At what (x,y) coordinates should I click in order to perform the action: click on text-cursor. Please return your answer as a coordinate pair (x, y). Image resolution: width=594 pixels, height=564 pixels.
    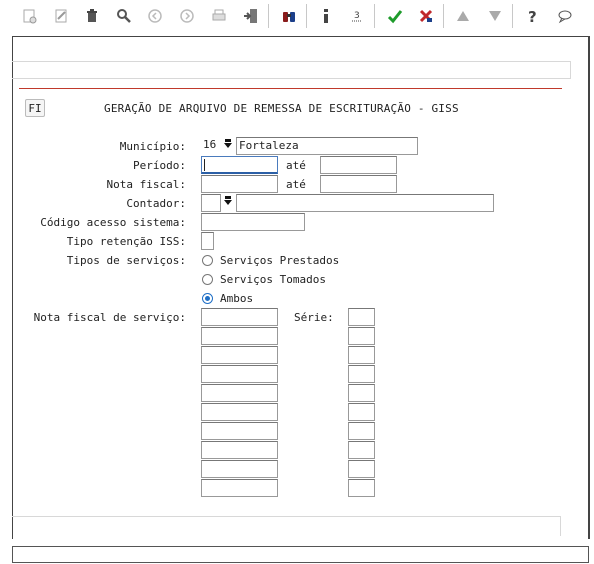
    Looking at the image, I should click on (204, 165).